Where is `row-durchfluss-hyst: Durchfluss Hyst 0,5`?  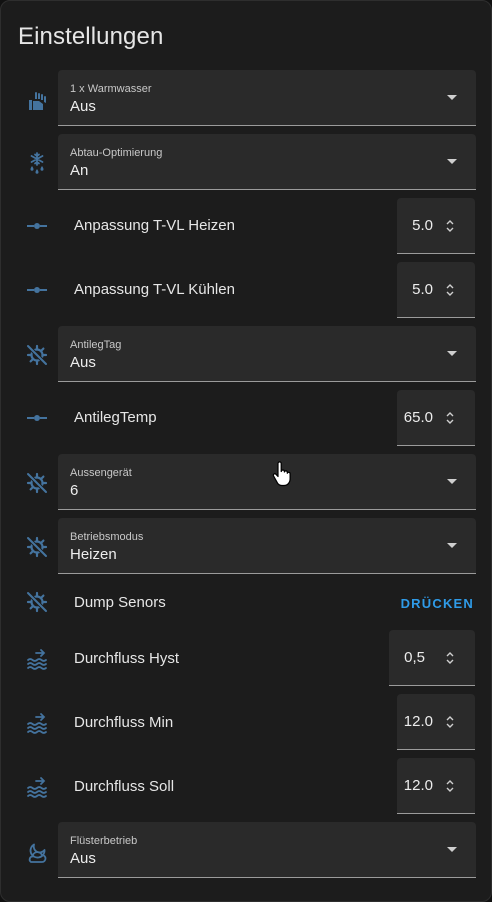
row-durchfluss-hyst: Durchfluss Hyst 0,5 is located at coordinates (246, 658).